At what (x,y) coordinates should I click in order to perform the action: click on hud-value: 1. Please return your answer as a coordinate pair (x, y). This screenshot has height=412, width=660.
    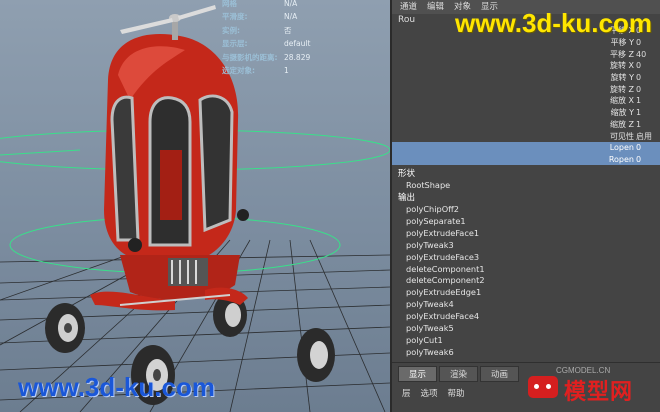
    Looking at the image, I should click on (286, 71).